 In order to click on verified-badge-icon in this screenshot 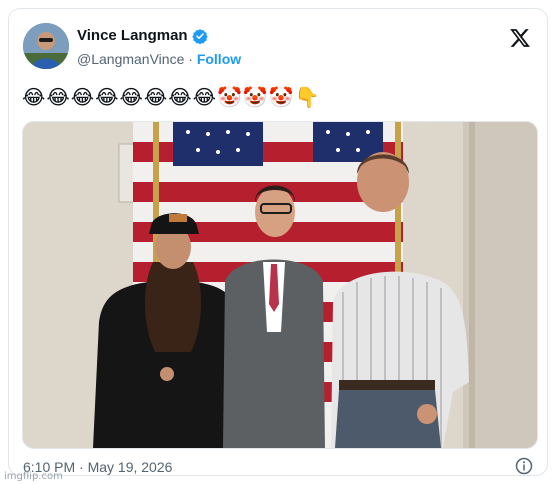, I will do `click(199, 36)`.